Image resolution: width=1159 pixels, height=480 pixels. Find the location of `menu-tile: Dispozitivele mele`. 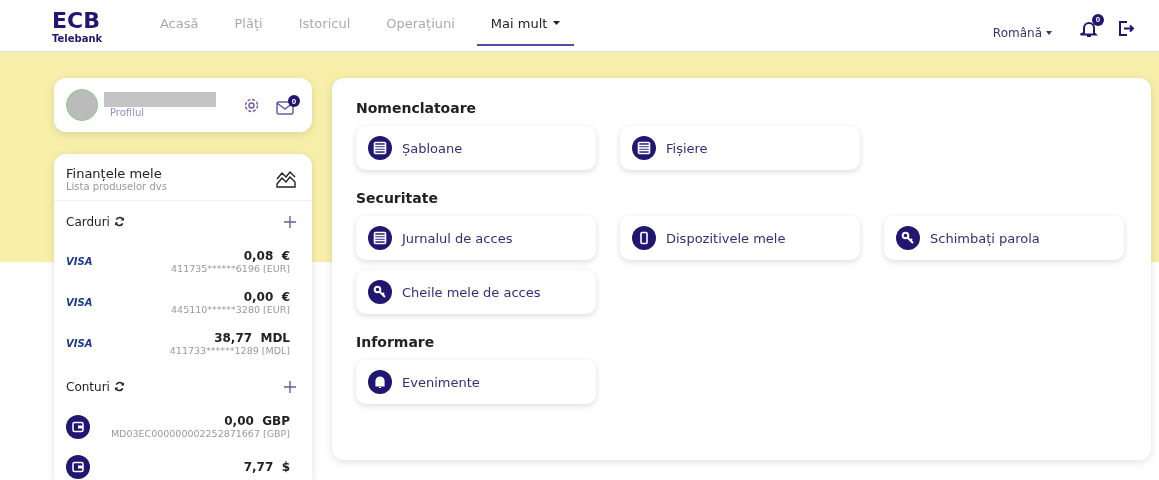

menu-tile: Dispozitivele mele is located at coordinates (740, 238).